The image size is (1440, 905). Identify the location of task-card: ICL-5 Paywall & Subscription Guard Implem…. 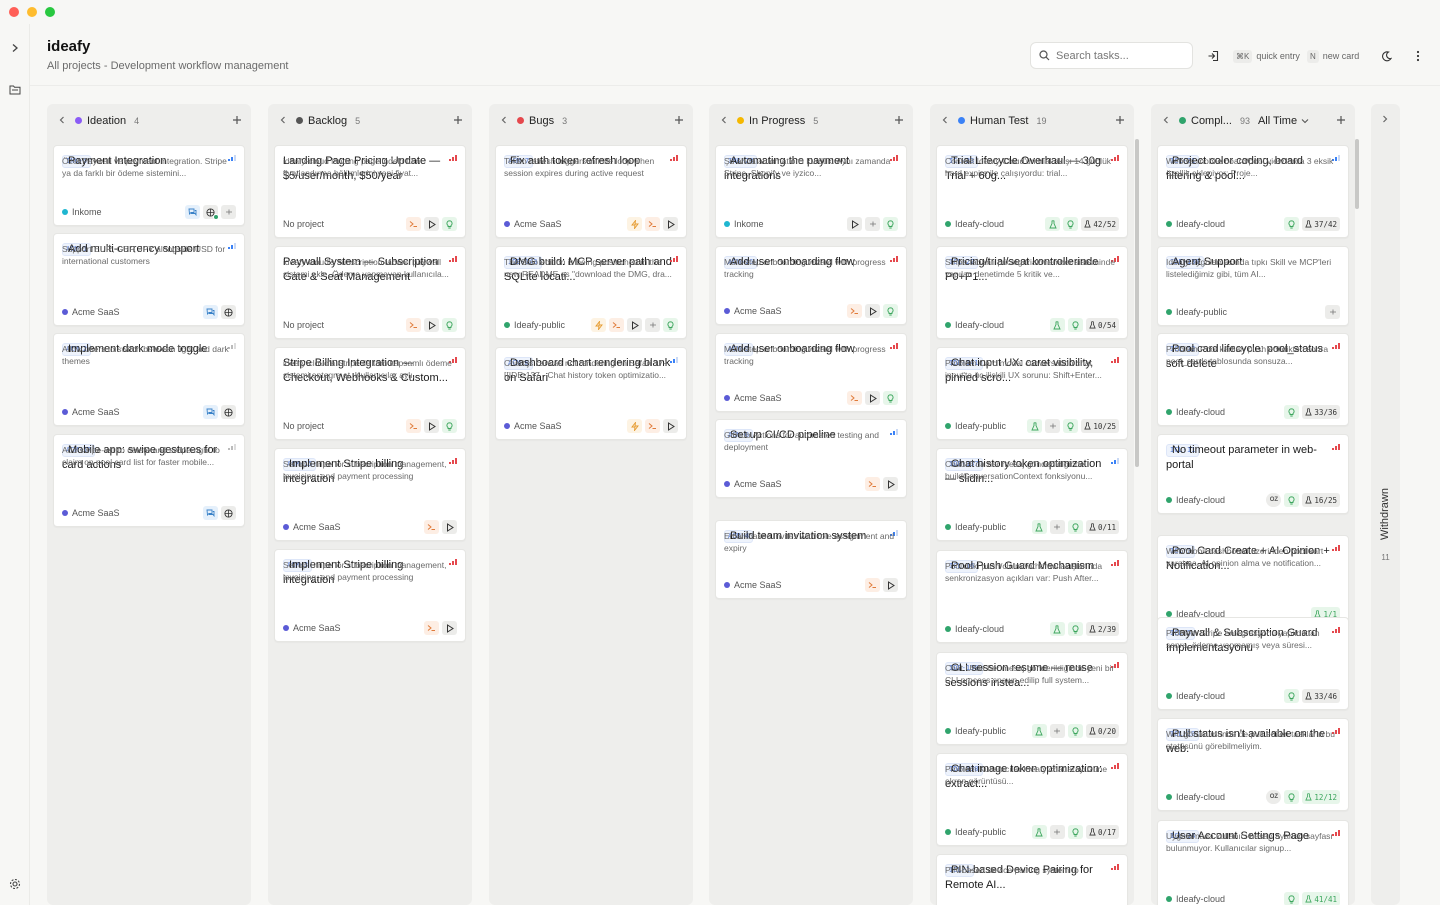
(1253, 663).